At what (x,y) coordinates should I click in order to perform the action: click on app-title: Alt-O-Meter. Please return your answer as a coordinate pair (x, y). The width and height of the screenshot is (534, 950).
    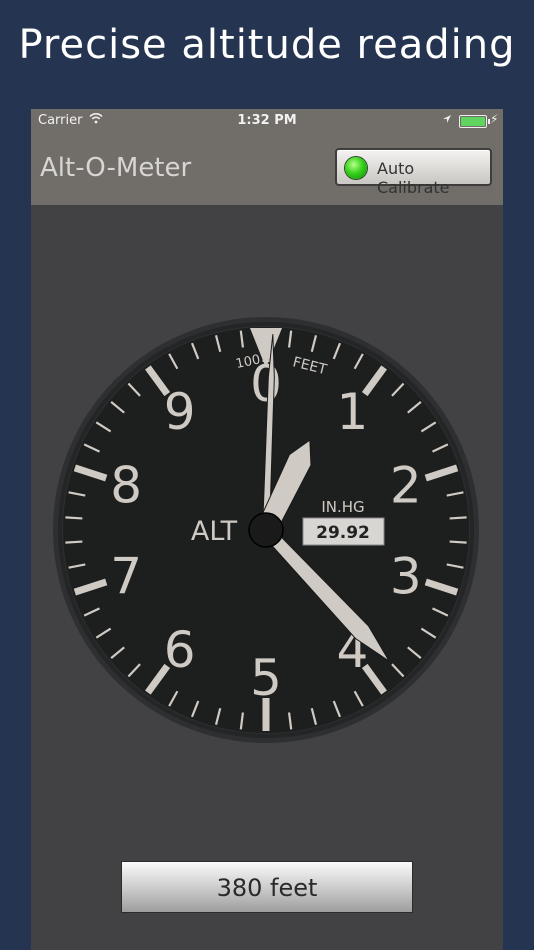
    Looking at the image, I should click on (116, 168).